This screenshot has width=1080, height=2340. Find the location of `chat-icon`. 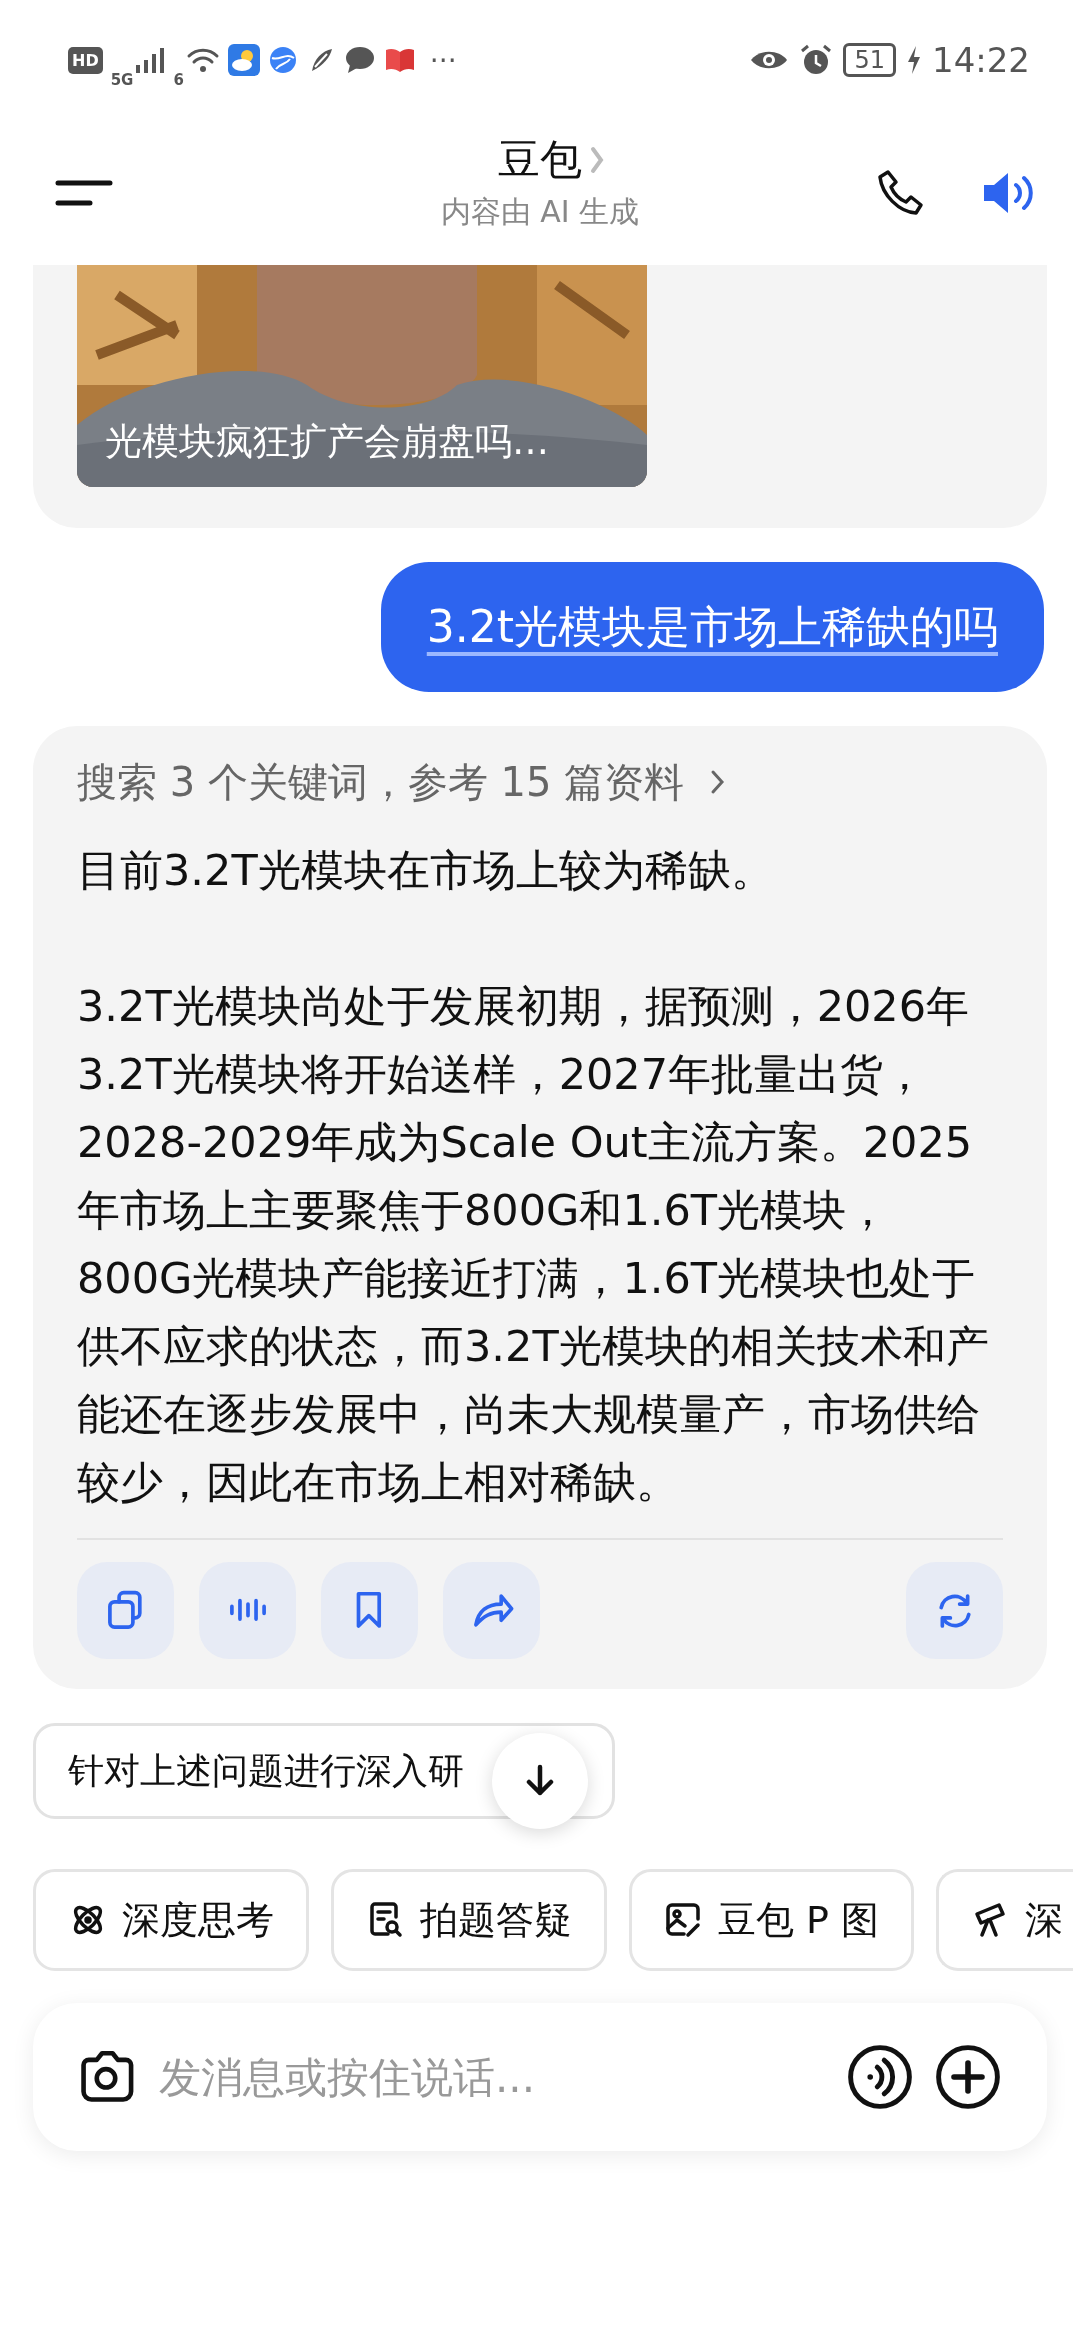

chat-icon is located at coordinates (359, 60).